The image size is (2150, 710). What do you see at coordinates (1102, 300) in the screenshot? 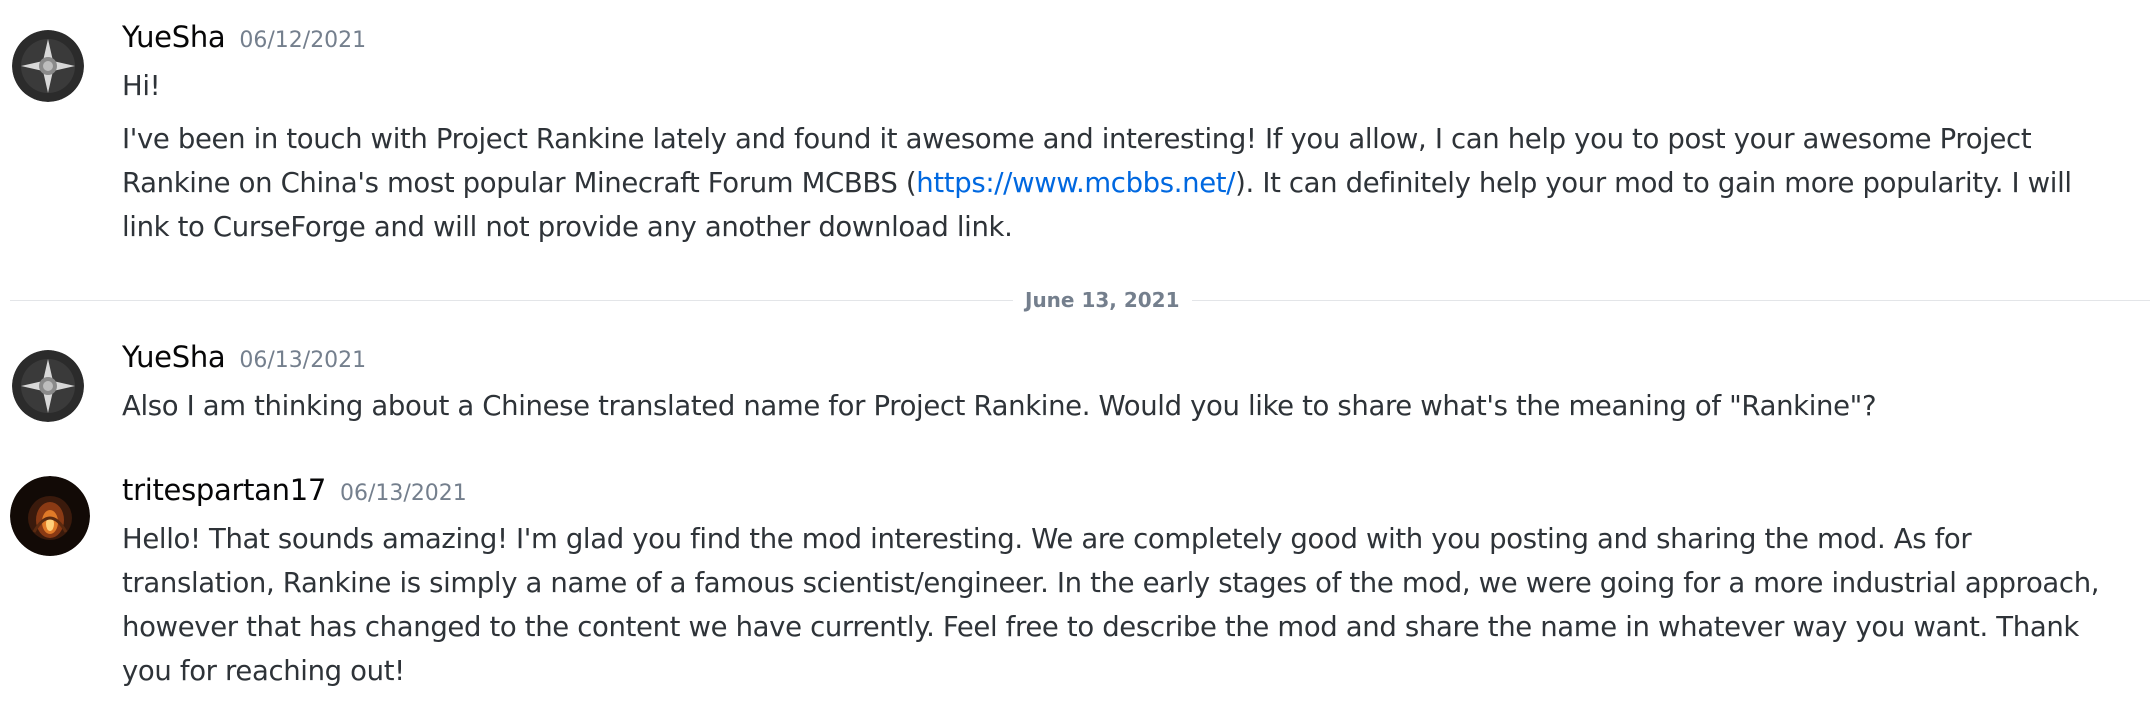
I see `date-divider-label: June 13, 2021` at bounding box center [1102, 300].